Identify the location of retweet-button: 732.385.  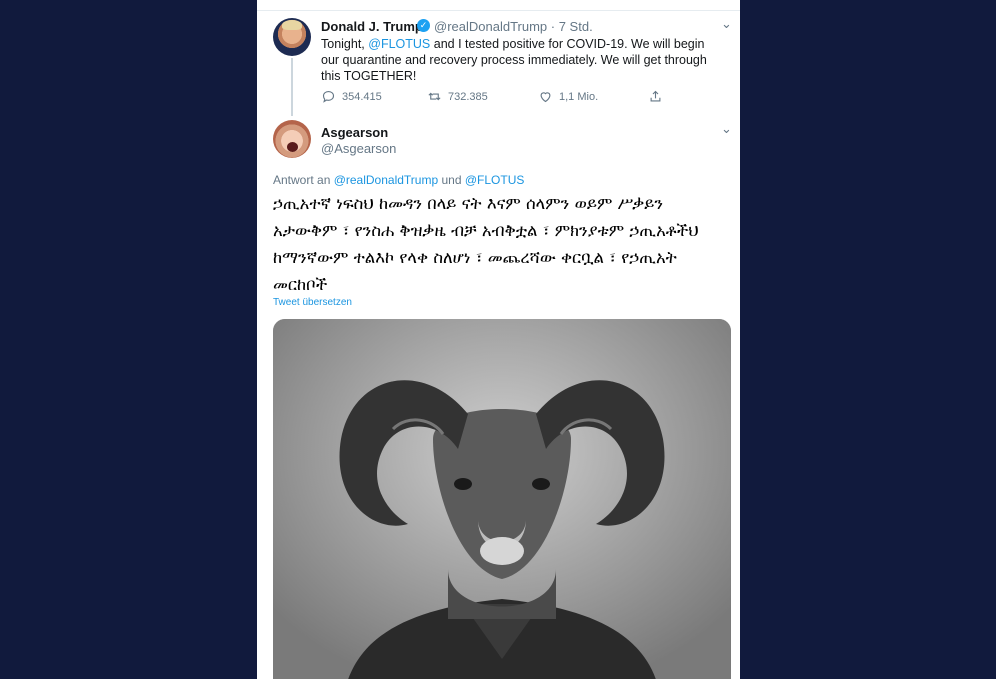
(457, 96).